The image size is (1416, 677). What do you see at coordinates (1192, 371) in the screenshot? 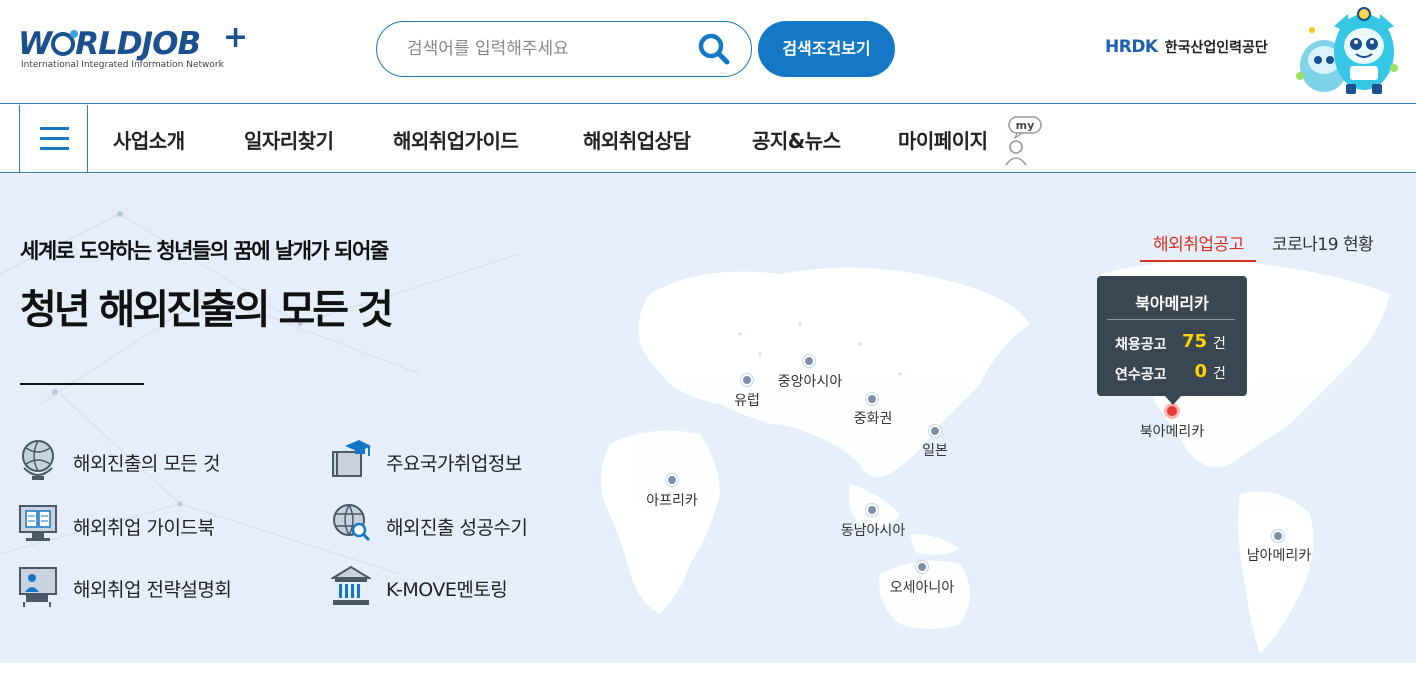
I see `tooltip-training-count: 0` at bounding box center [1192, 371].